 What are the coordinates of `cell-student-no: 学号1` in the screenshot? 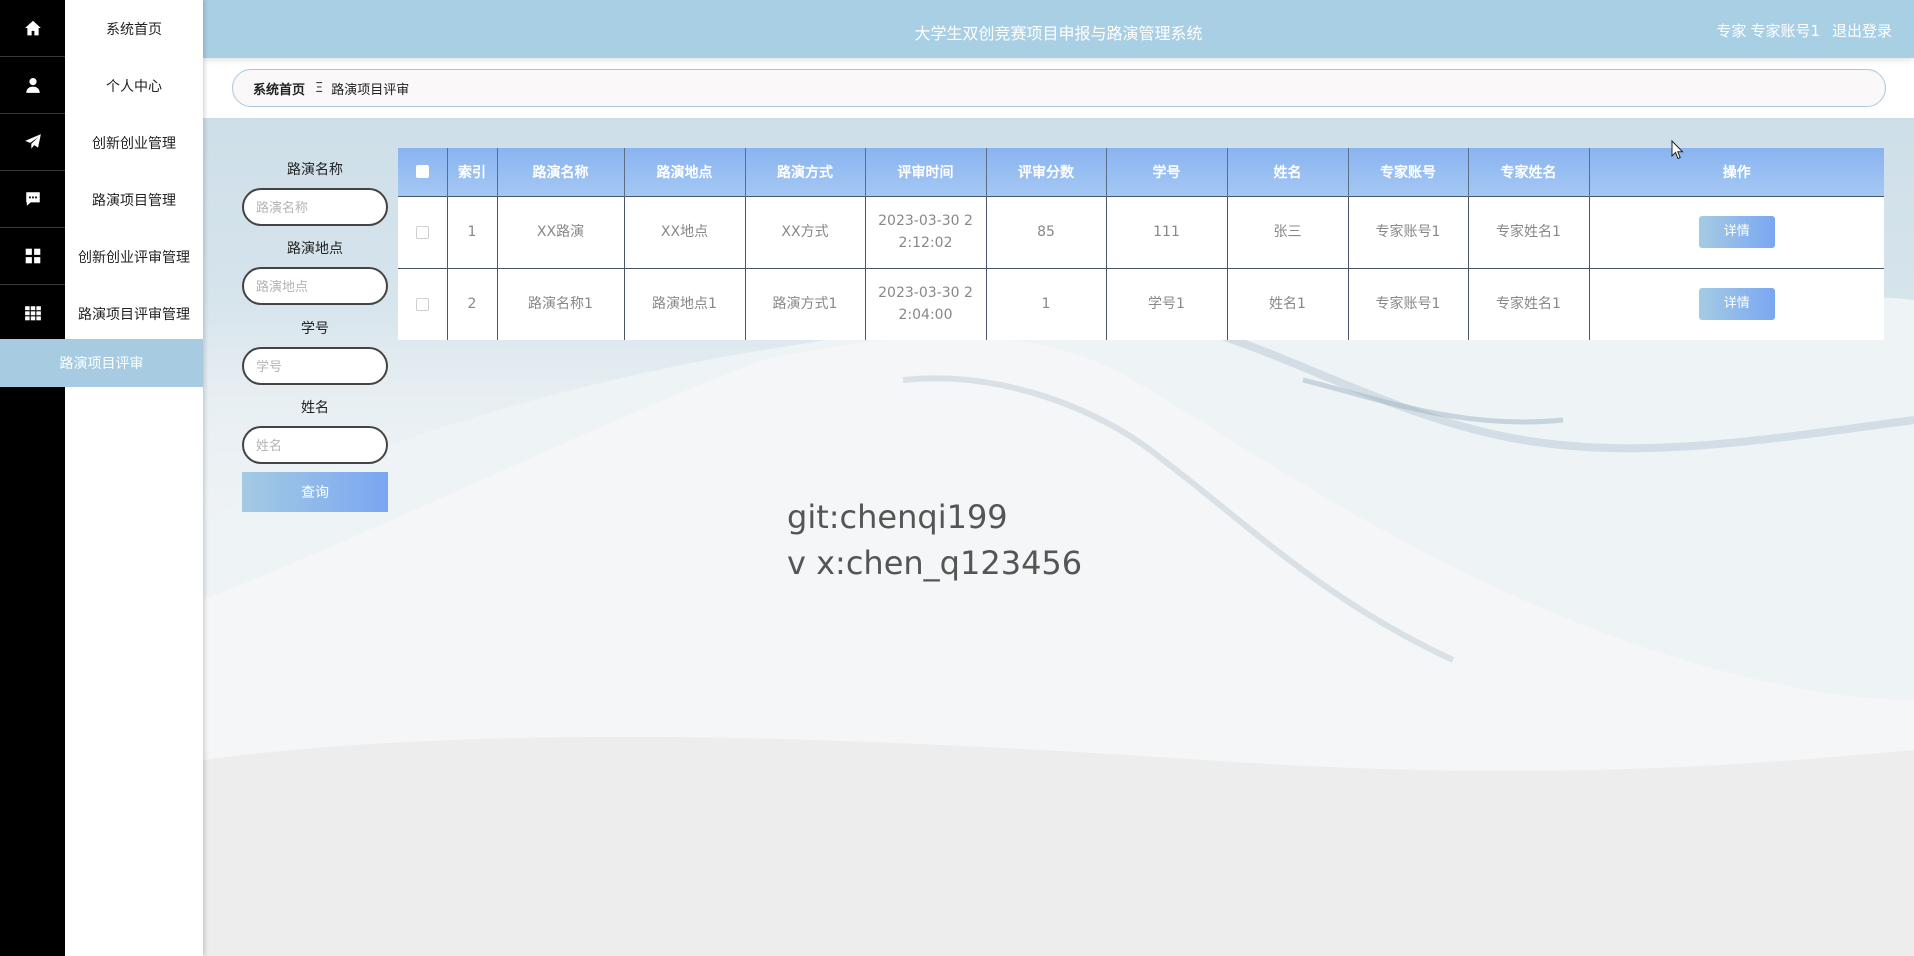 It's located at (1167, 303).